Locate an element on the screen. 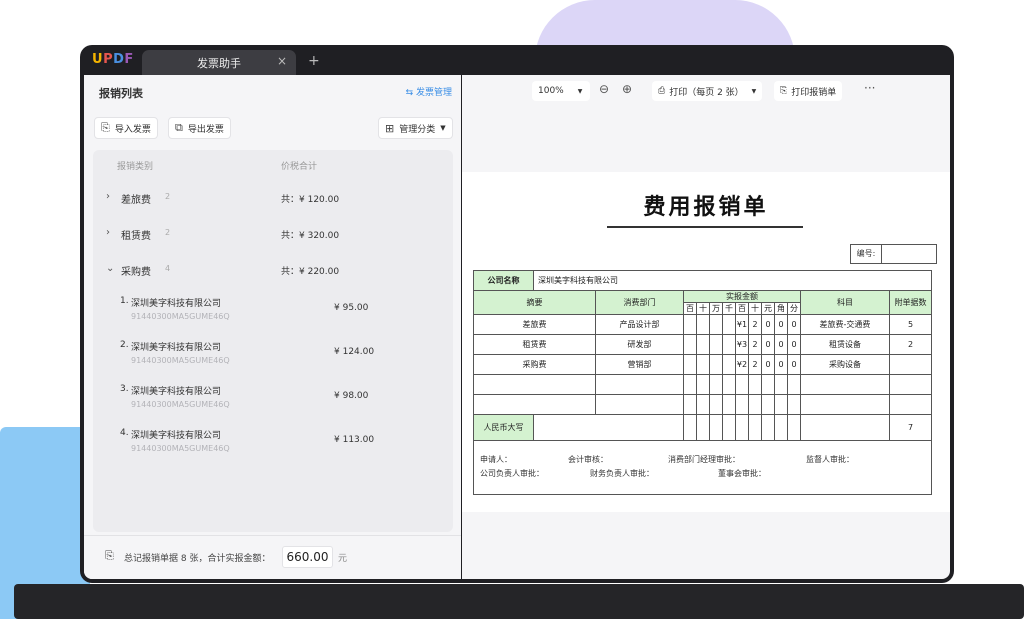 This screenshot has height=619, width=1024. row-attach: 2 is located at coordinates (910, 344).